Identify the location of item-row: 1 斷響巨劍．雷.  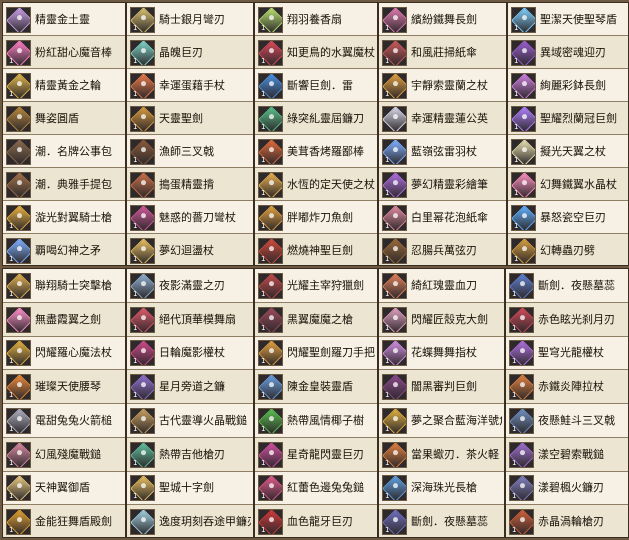
(316, 85).